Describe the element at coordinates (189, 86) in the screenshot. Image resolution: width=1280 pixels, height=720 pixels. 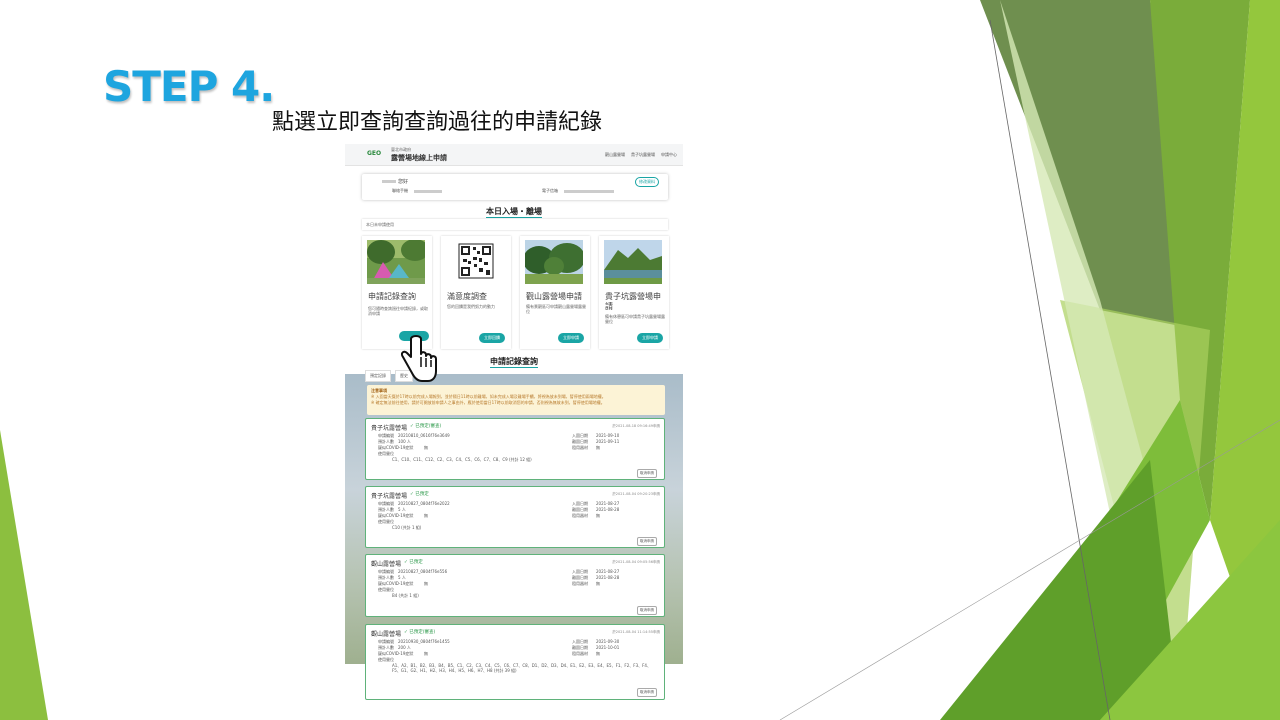
I see `step-title: STEP 4.` at that location.